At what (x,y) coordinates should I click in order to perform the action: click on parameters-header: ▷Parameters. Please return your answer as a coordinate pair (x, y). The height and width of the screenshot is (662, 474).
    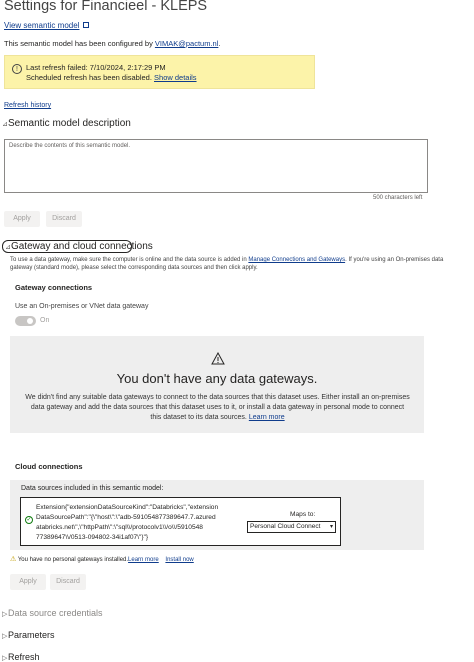
    Looking at the image, I should click on (28, 635).